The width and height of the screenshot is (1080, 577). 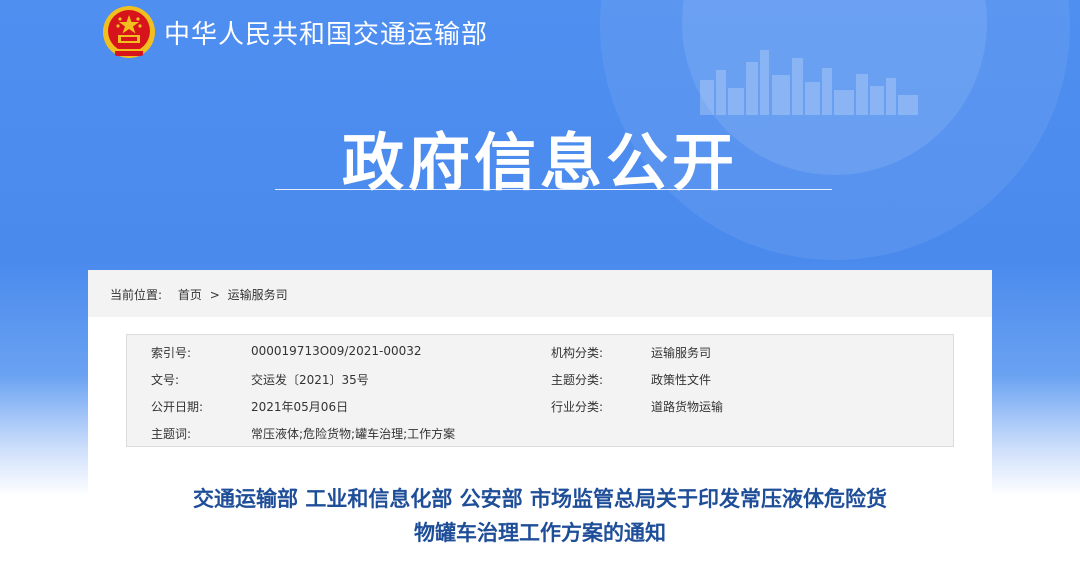 I want to click on keywords-value: 常压液体;危险货物;罐车治理;工作方案, so click(x=353, y=434).